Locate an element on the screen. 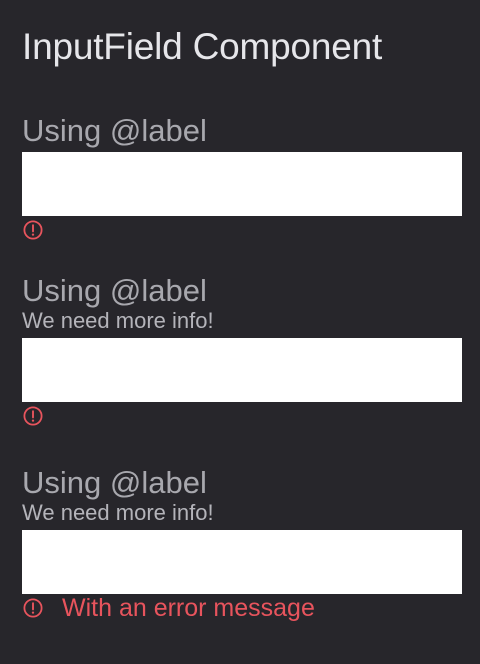  page-title: InputField Component is located at coordinates (202, 46).